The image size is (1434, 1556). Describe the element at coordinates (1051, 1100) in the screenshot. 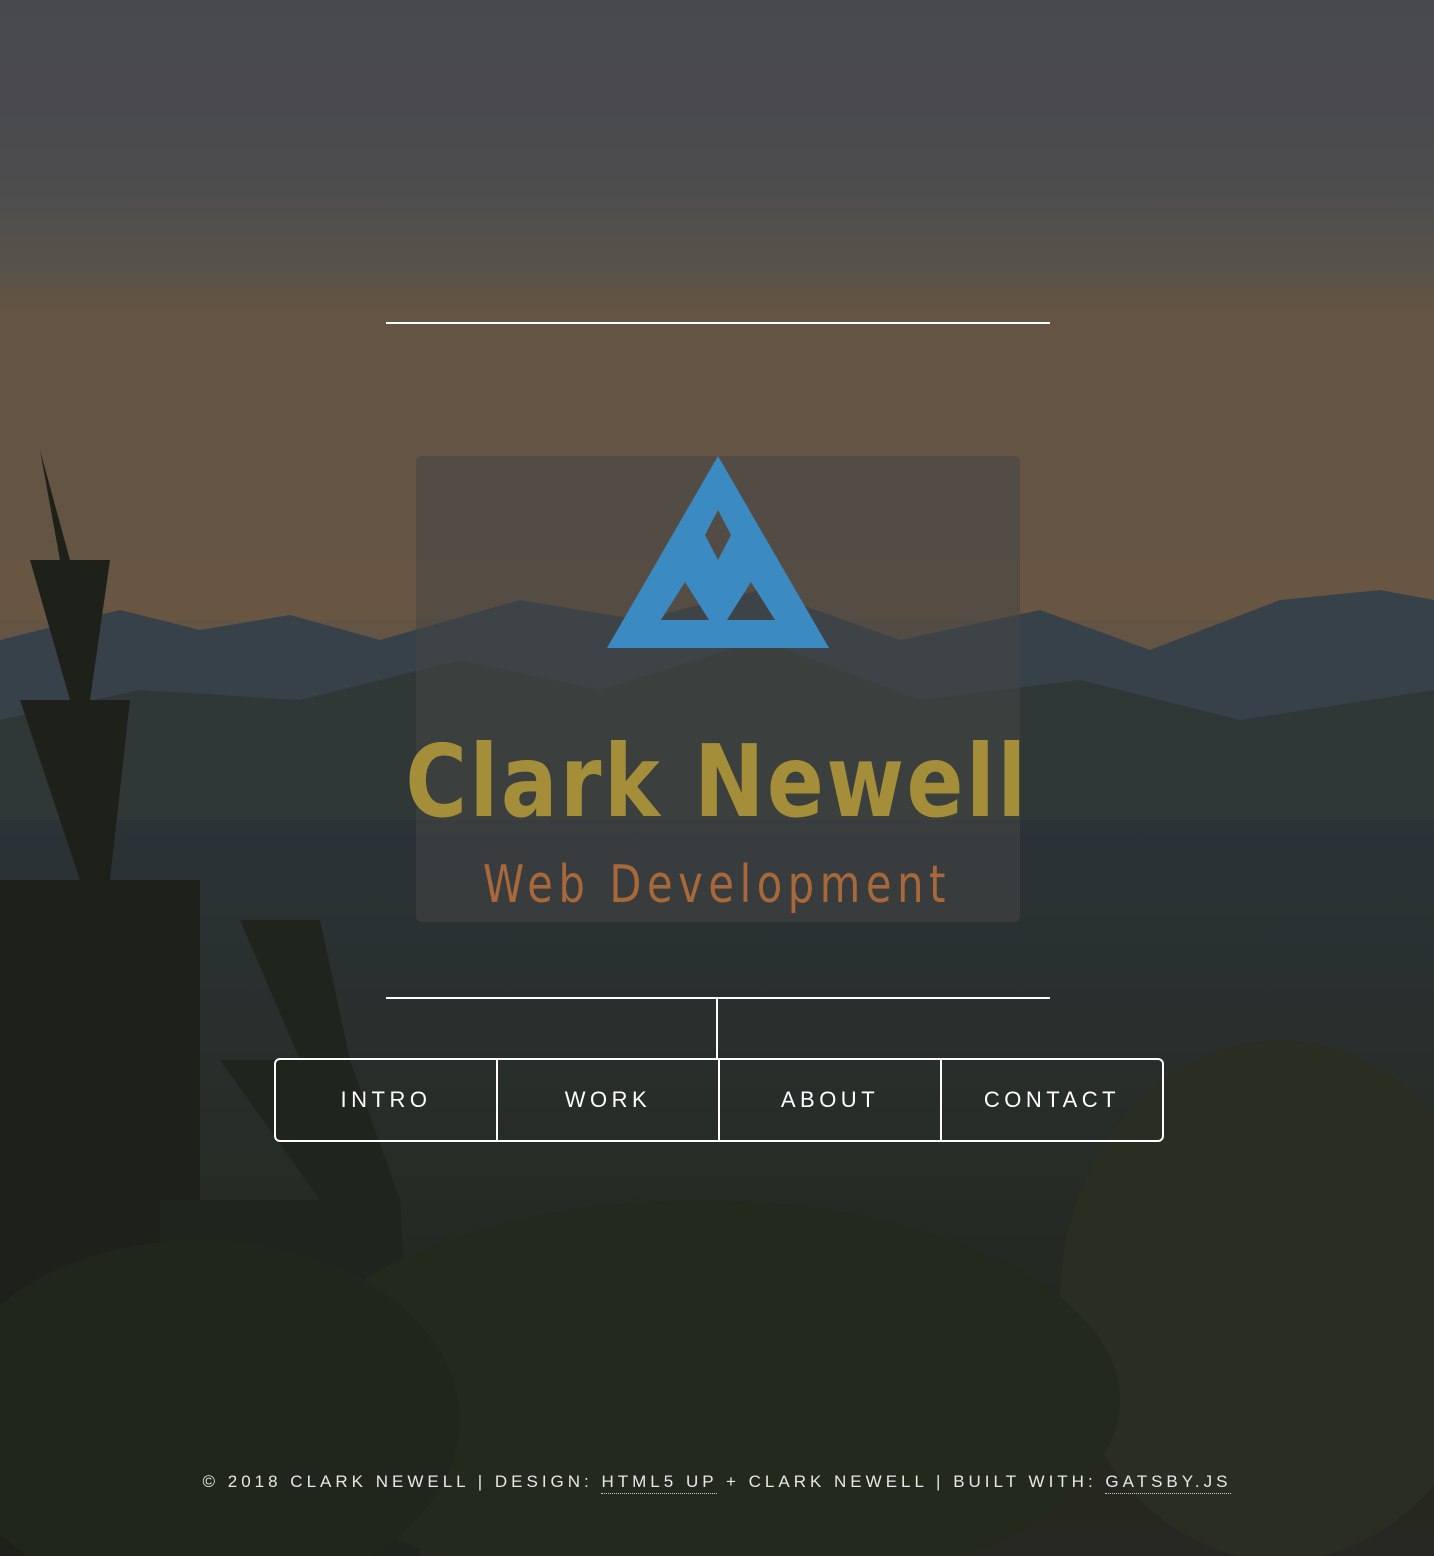

I see `nav-item-contact: CONTACT` at that location.